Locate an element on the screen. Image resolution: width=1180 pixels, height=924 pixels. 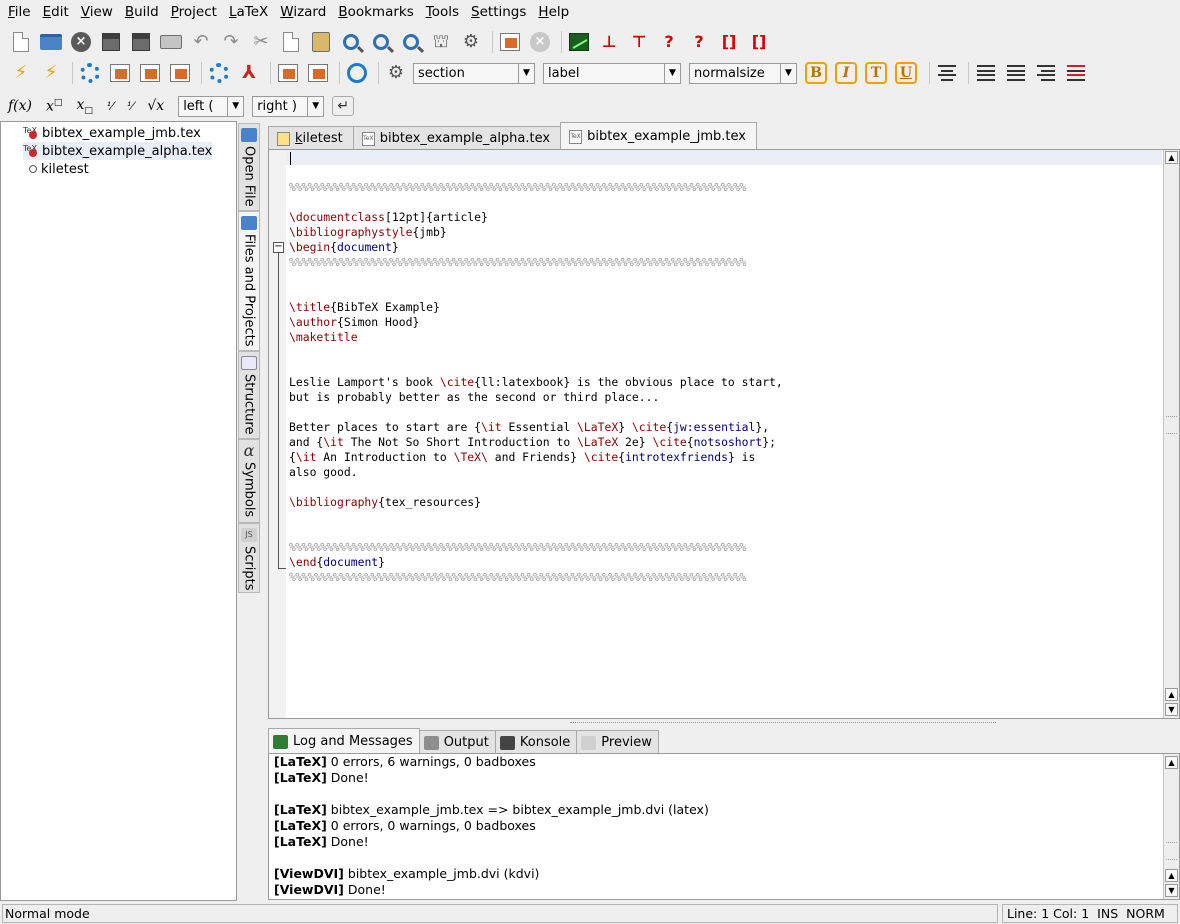
view-ps-icon is located at coordinates (180, 73).